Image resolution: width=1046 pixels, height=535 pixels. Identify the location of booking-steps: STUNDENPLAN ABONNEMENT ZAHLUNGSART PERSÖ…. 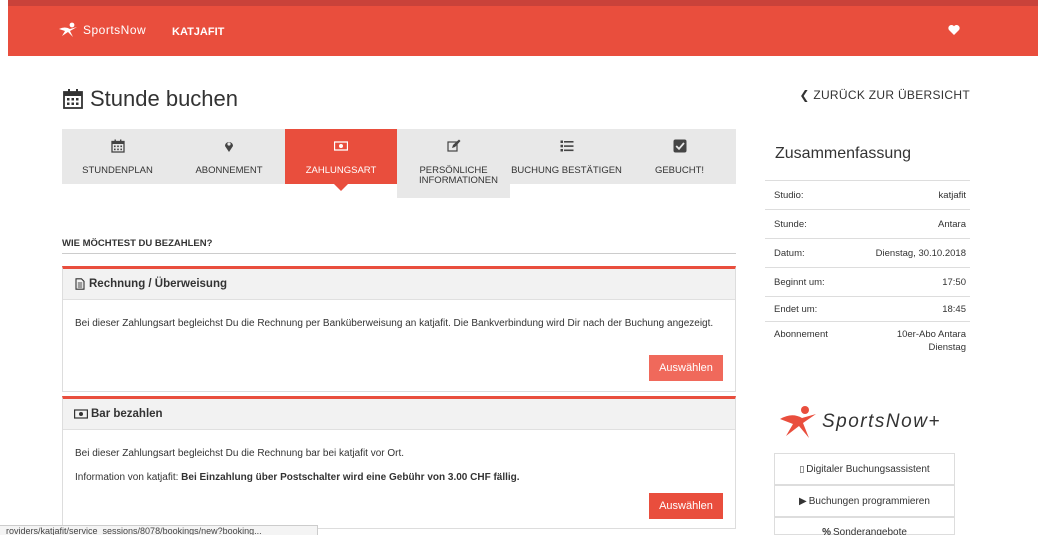
(399, 163).